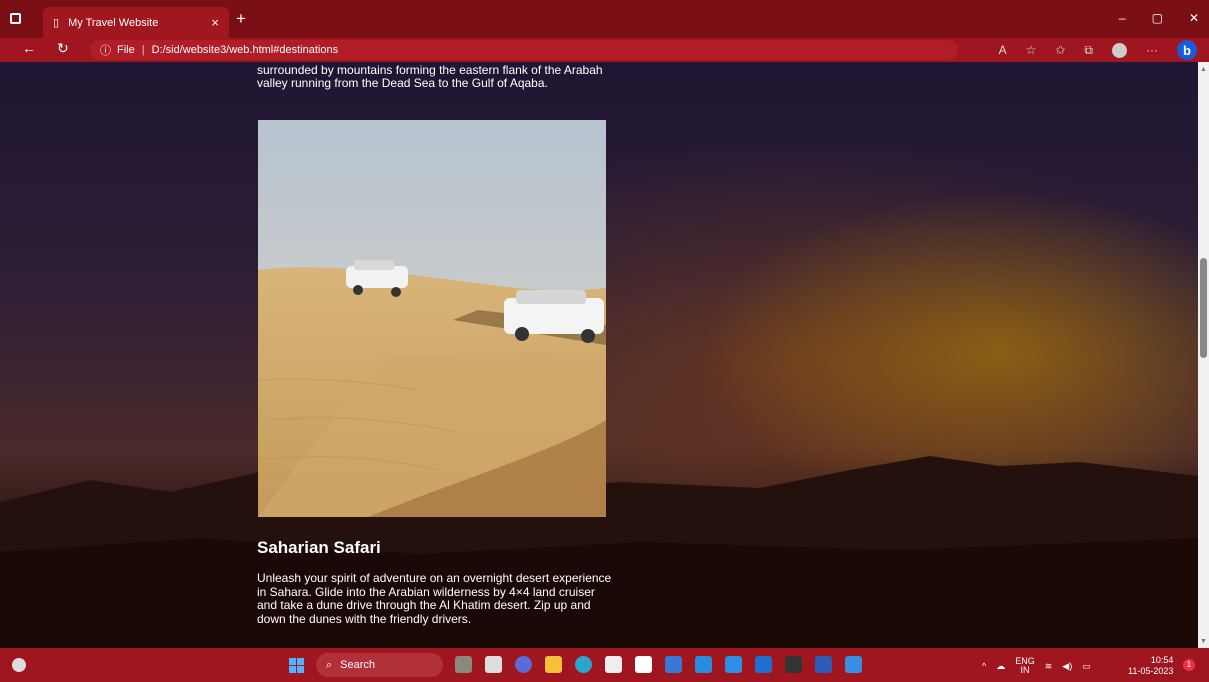 This screenshot has height=682, width=1209. I want to click on lang-region: IN, so click(1025, 670).